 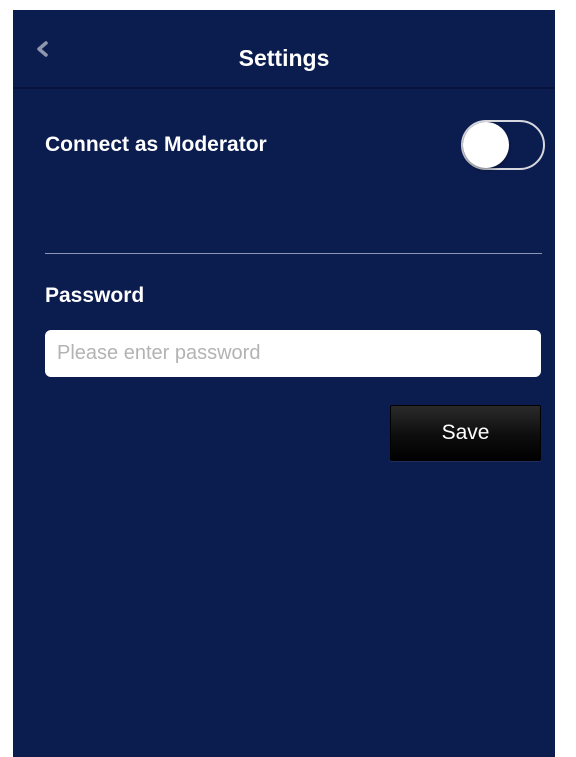 I want to click on navigation-bar: Settings, so click(x=284, y=49).